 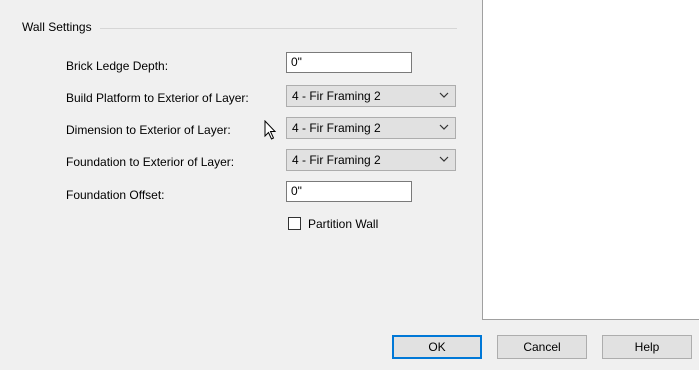 I want to click on partition-wall-checkbox, so click(x=294, y=223).